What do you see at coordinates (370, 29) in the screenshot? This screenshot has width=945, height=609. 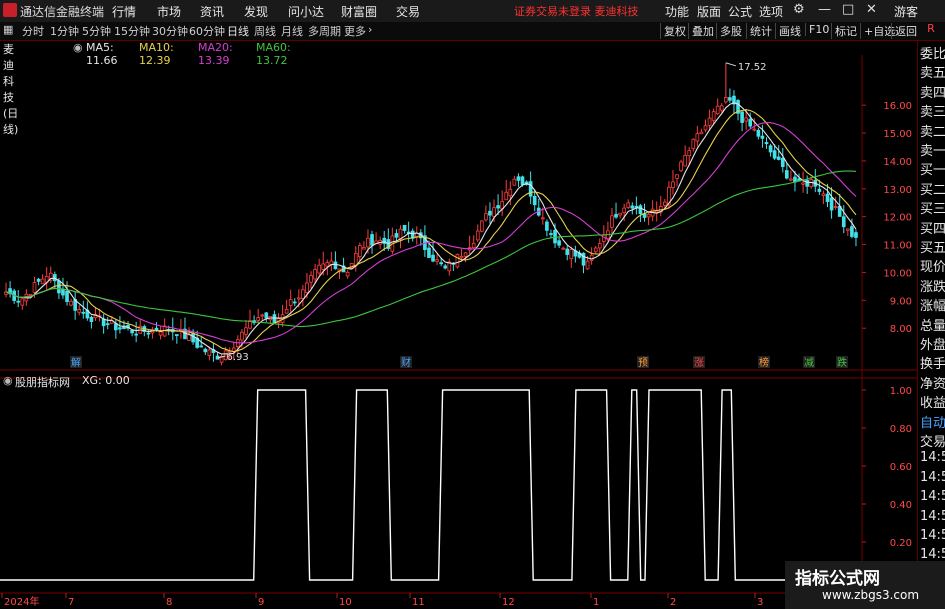 I see `chevron-right-icon: ›` at bounding box center [370, 29].